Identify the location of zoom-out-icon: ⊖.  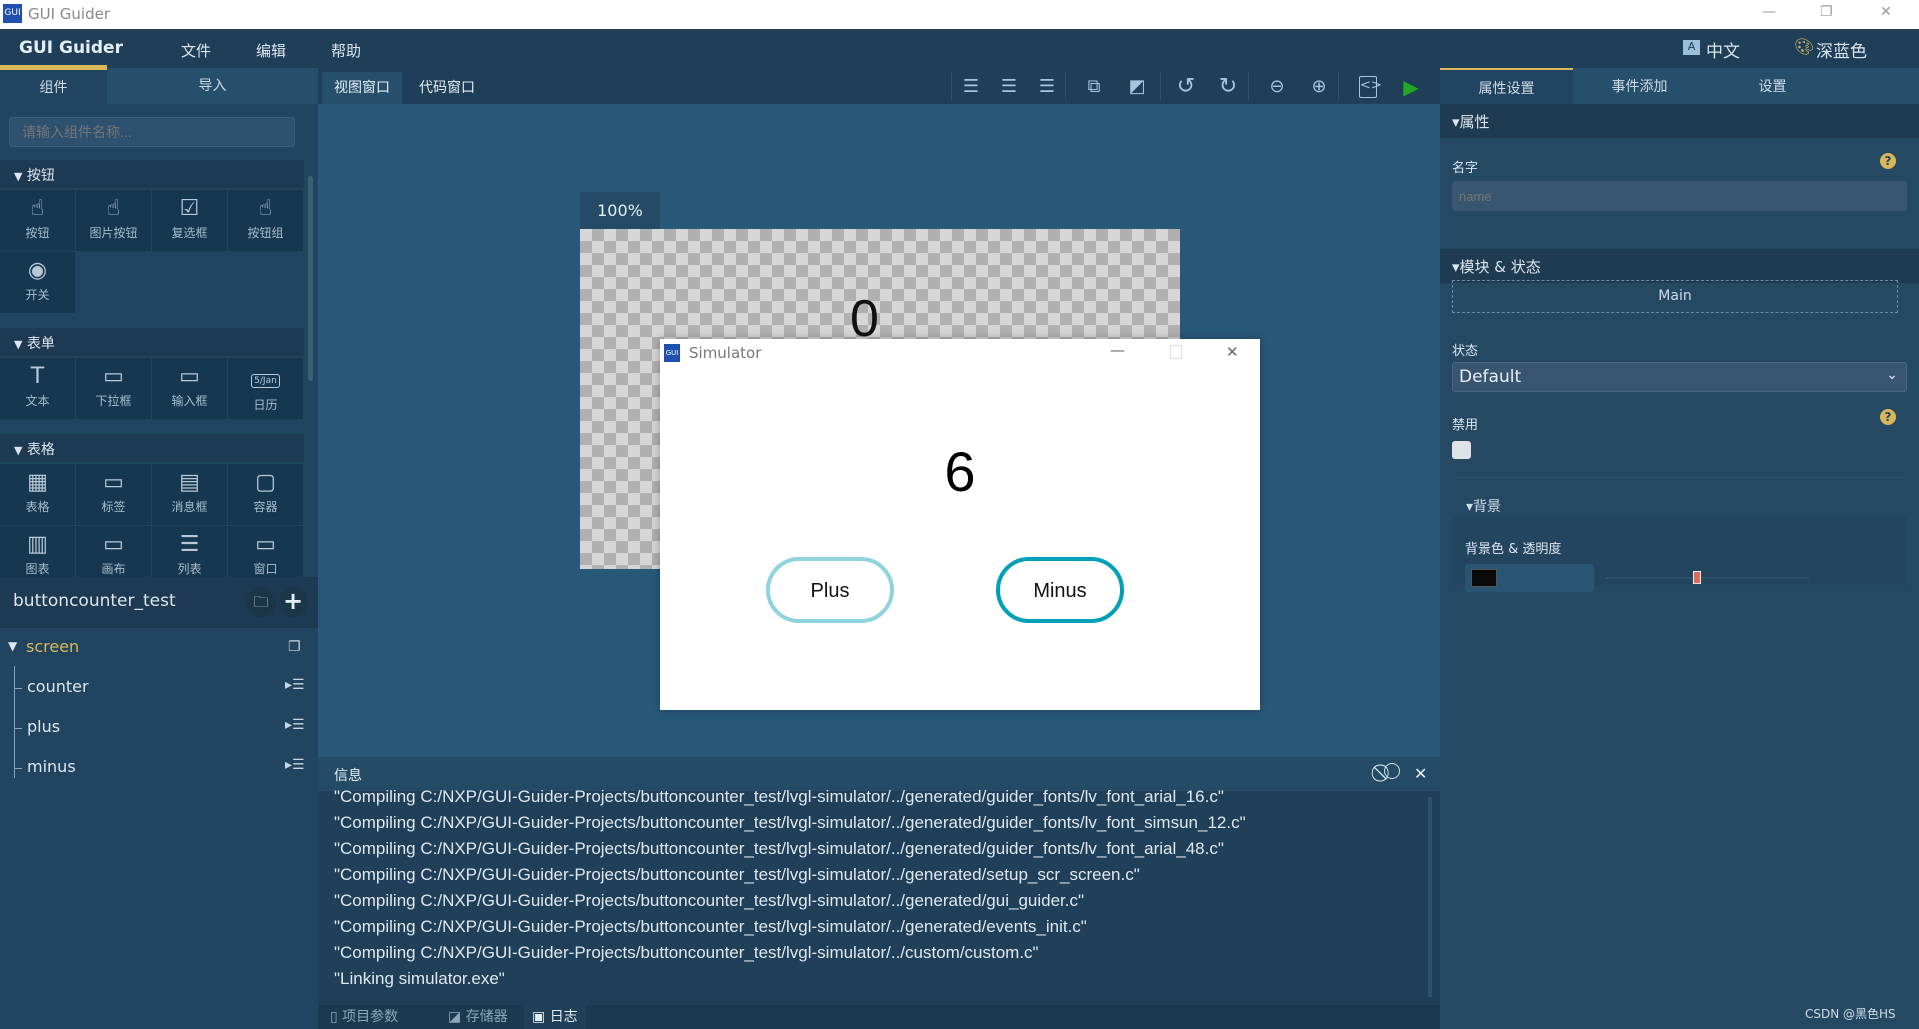
(1277, 87).